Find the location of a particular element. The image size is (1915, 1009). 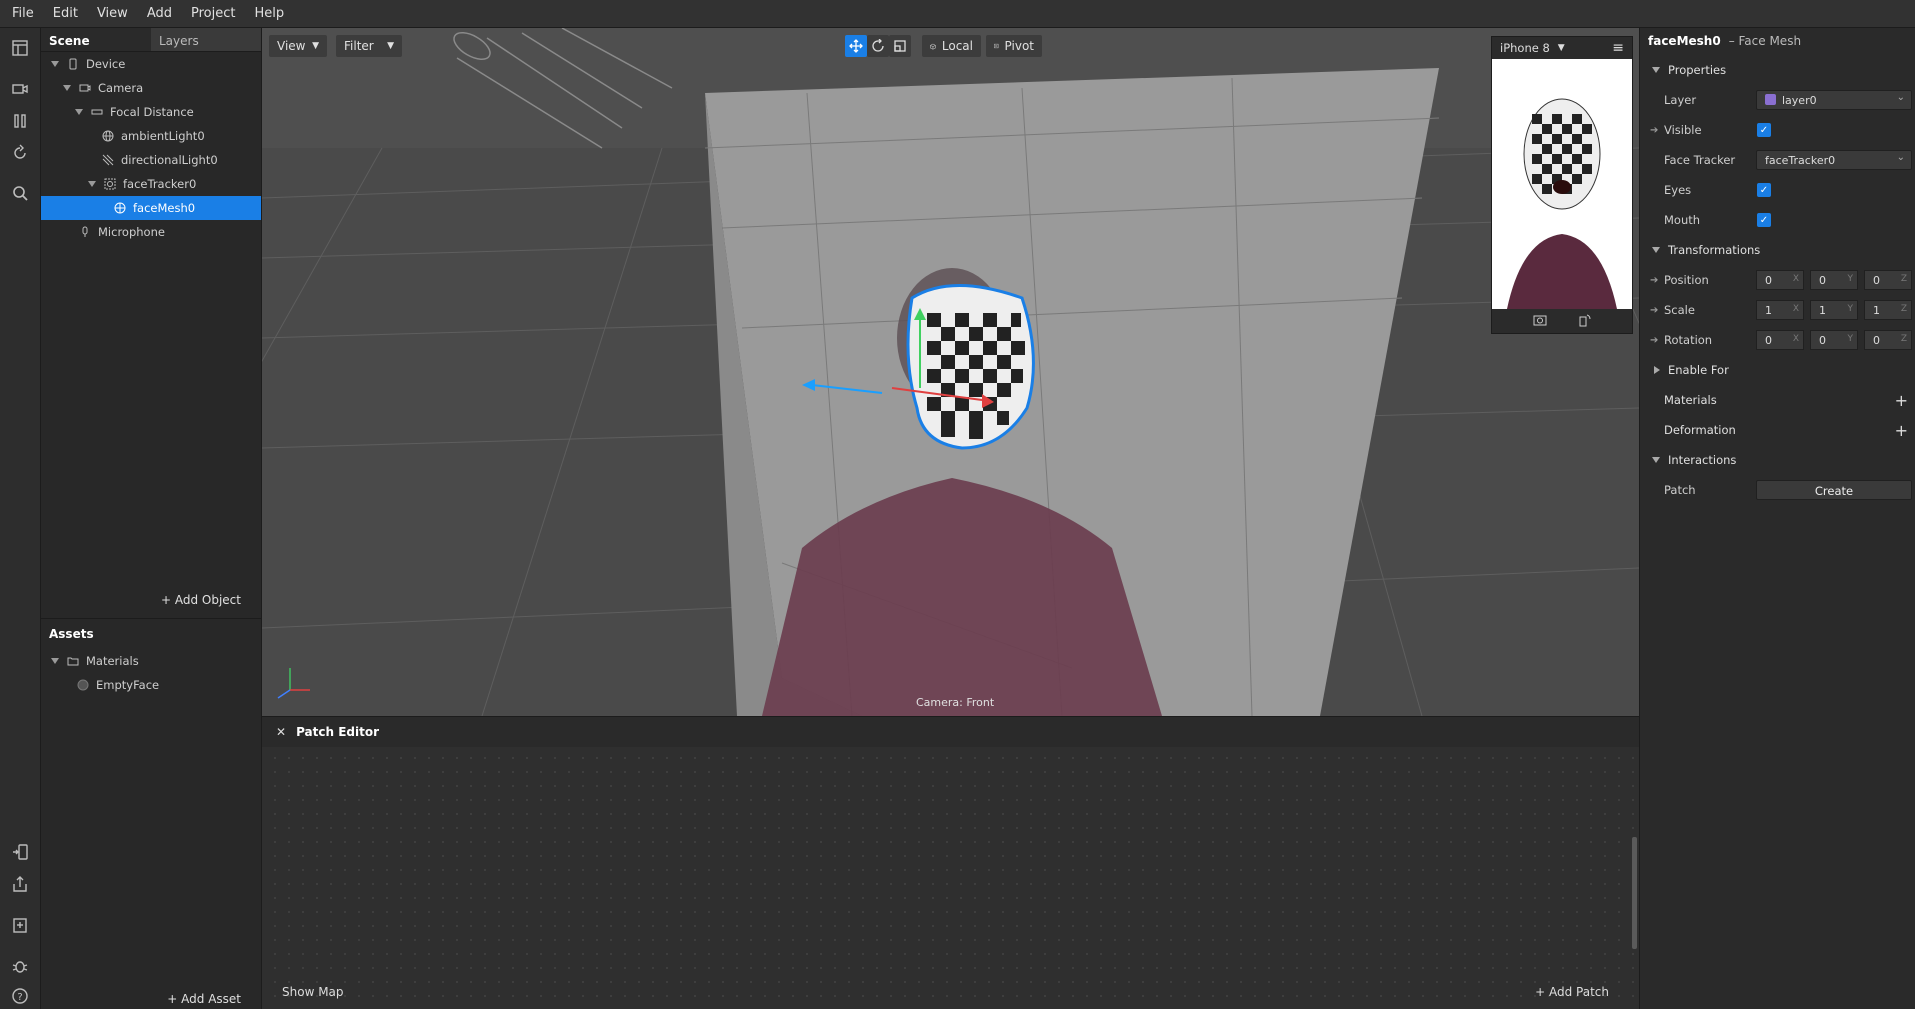

layer-dropdown: layer0 ⌄ is located at coordinates (1834, 100).